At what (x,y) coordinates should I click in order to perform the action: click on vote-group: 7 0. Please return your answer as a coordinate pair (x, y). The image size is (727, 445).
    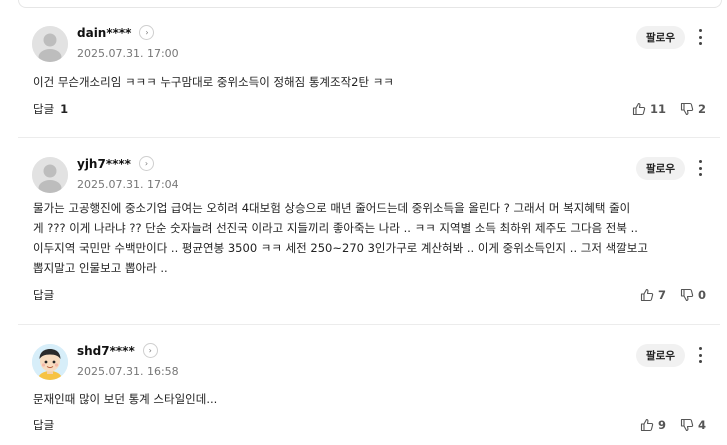
    Looking at the image, I should click on (673, 295).